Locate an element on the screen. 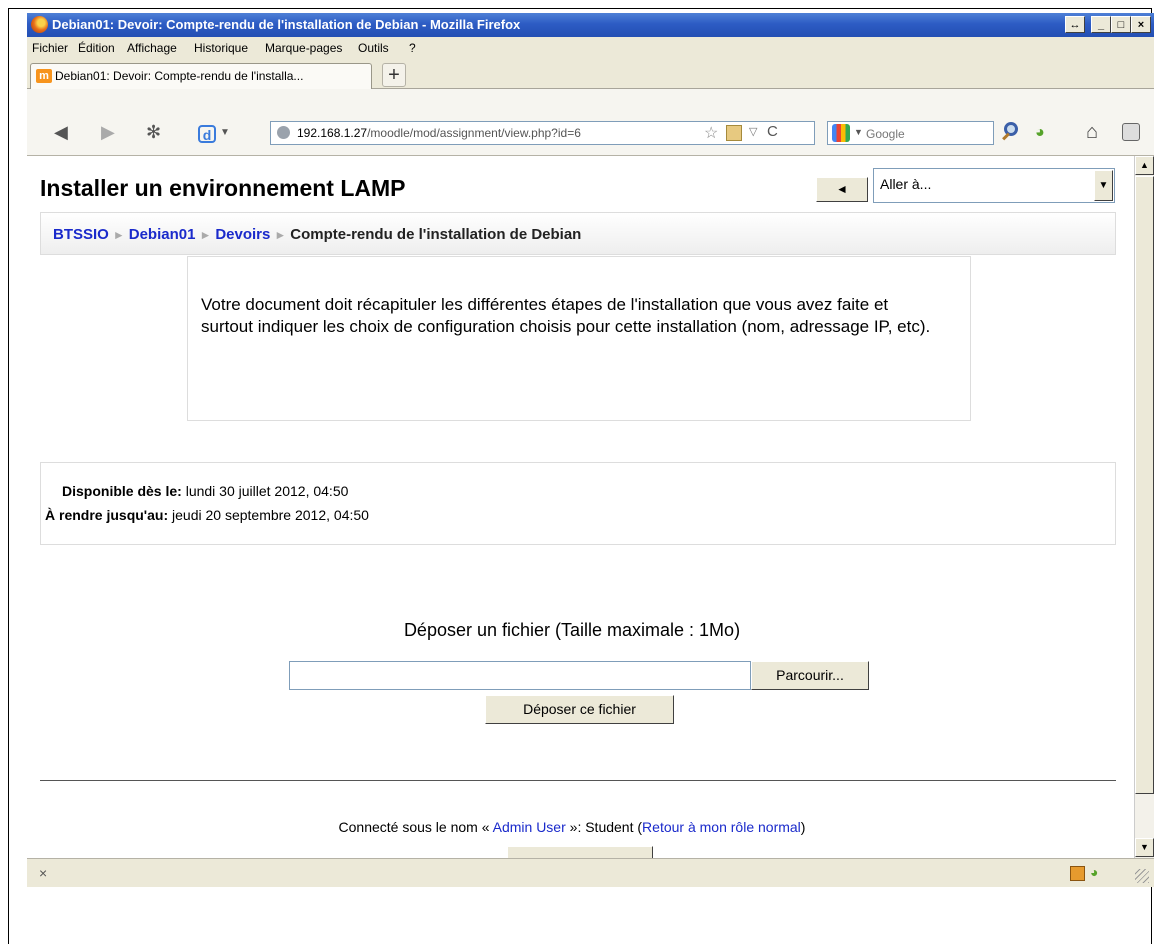  breadcrumb-current: Compte-rendu de l'installation de Debian is located at coordinates (436, 234).